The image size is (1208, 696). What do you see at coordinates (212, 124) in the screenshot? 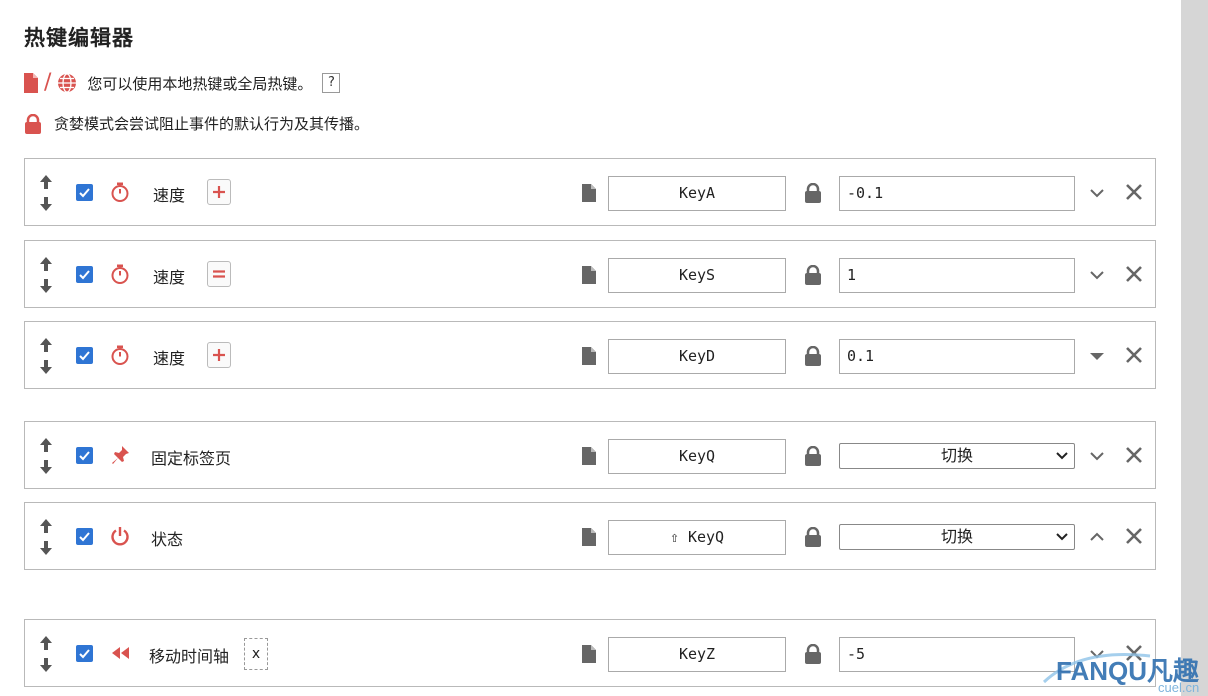
I see `greedy-info-text: 贪婪模式会尝试阻止事件的默认行为及其传播。` at bounding box center [212, 124].